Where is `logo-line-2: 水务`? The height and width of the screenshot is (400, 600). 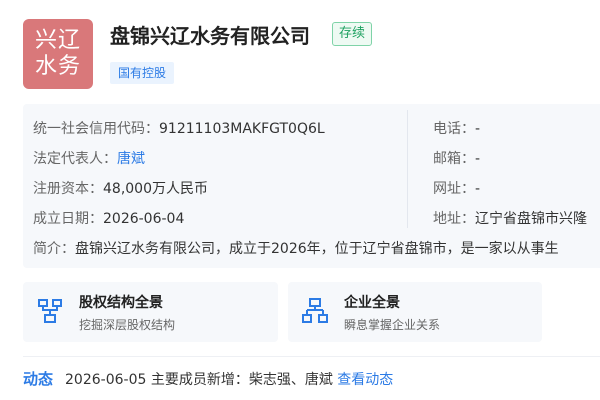 logo-line-2: 水务 is located at coordinates (57, 66).